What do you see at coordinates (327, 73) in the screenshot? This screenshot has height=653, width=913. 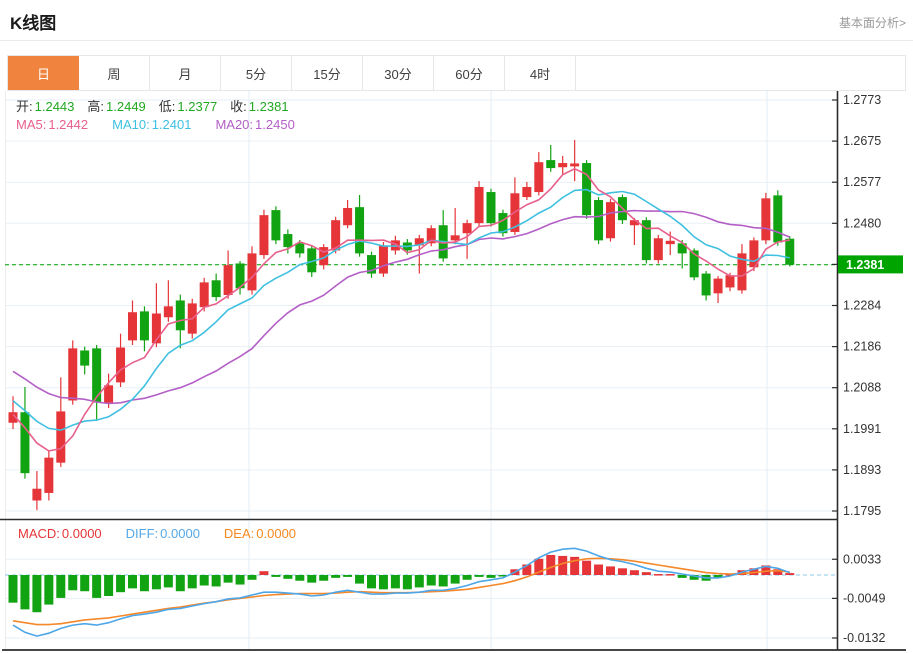 I see `tab-15分: 15分` at bounding box center [327, 73].